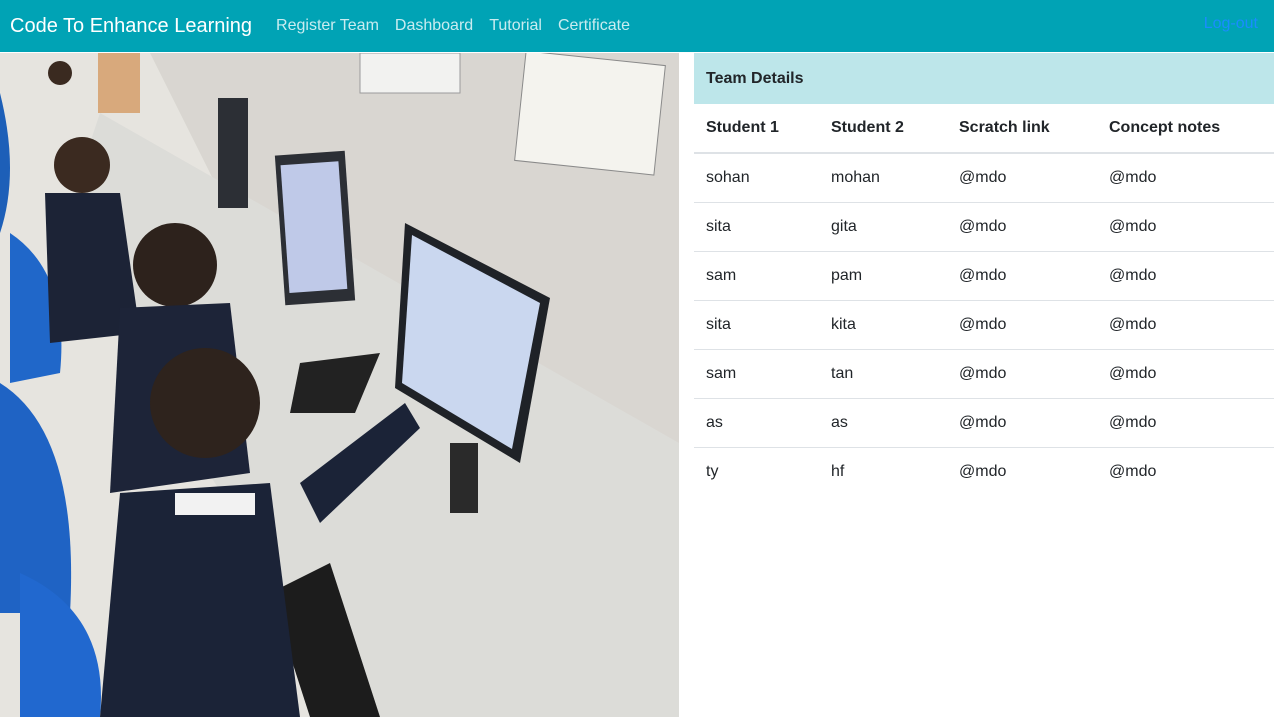  I want to click on table-row: sita kita @mdo @mdo, so click(984, 325).